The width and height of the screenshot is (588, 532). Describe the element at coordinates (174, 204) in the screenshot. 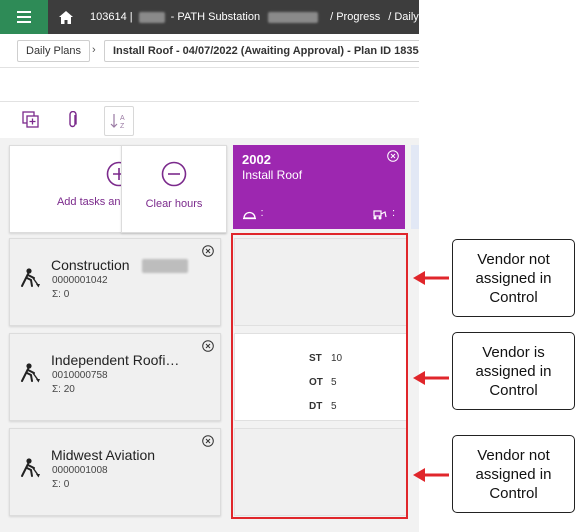

I see `clear-hours-label: Clear hours` at that location.